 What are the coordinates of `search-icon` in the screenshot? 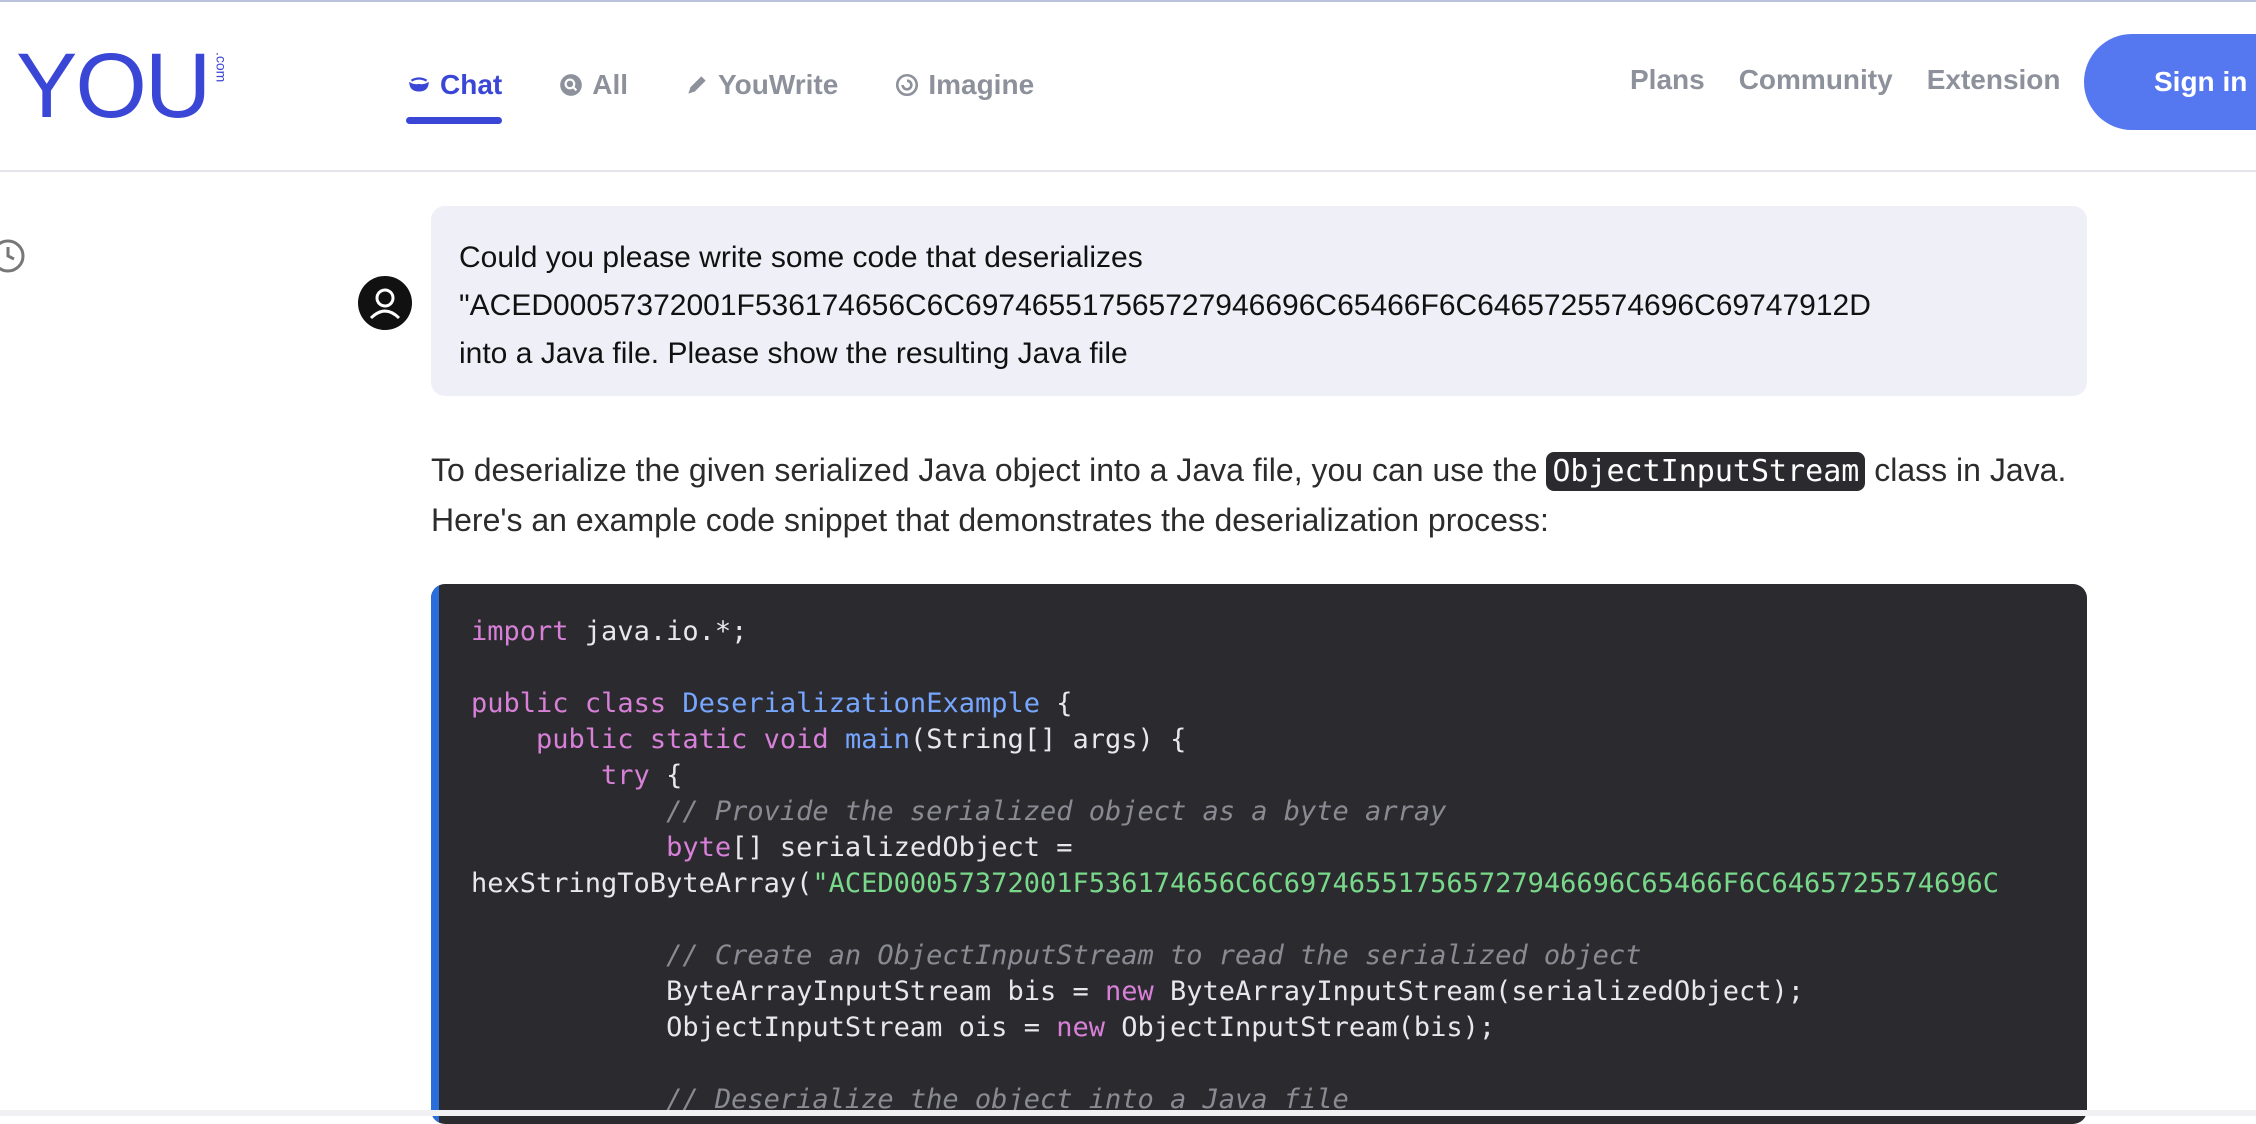 It's located at (571, 85).